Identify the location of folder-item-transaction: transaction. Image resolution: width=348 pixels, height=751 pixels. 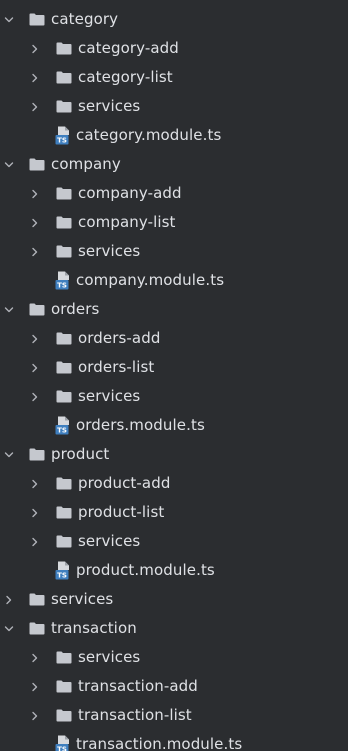
(174, 628).